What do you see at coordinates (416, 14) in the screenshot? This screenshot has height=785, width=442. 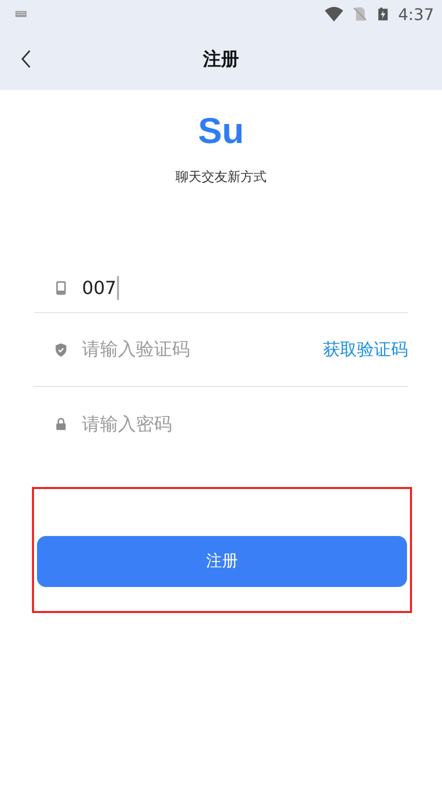 I see `status-time: 4:37` at bounding box center [416, 14].